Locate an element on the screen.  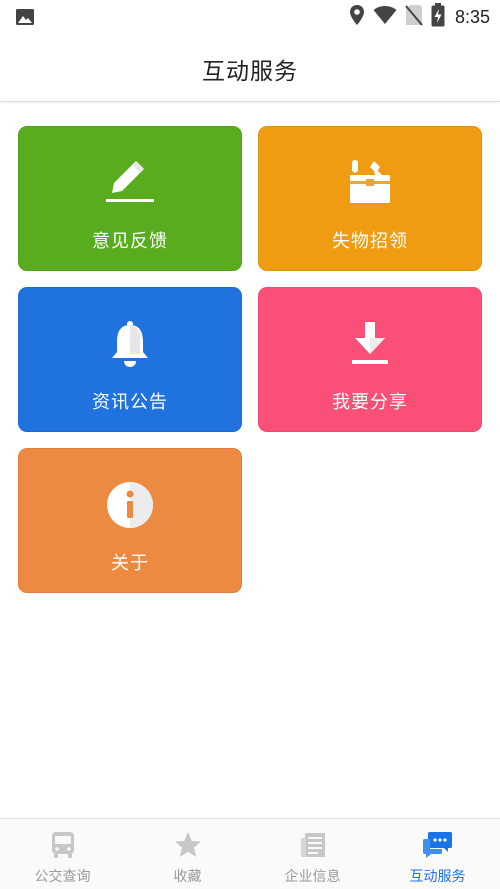
tab-favorites: 收藏 is located at coordinates (187, 854).